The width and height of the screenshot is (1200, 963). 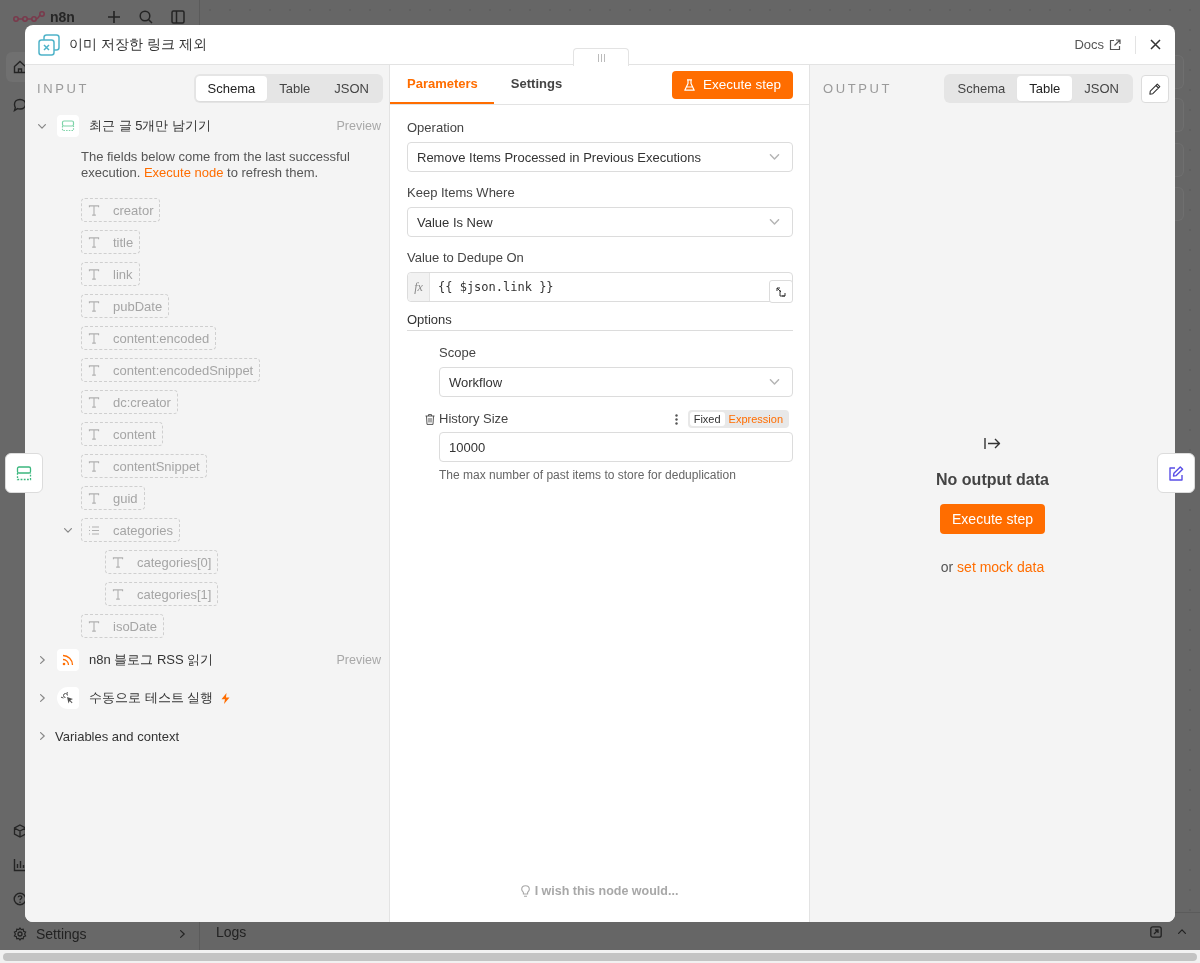 I want to click on edit-output-button, so click(x=1155, y=88).